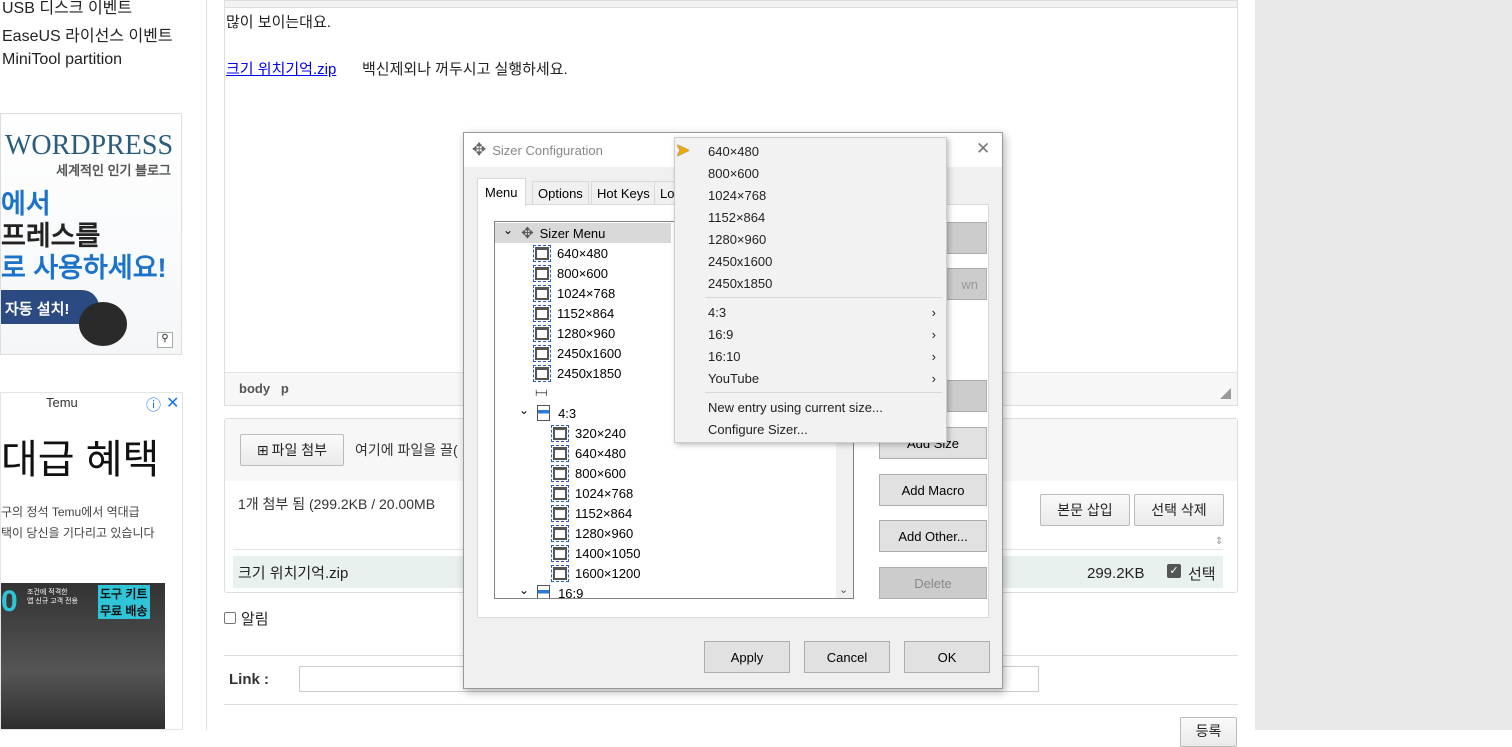 The height and width of the screenshot is (747, 1512). Describe the element at coordinates (822, 261) in the screenshot. I see `menu-item-size: 2450x1600` at that location.